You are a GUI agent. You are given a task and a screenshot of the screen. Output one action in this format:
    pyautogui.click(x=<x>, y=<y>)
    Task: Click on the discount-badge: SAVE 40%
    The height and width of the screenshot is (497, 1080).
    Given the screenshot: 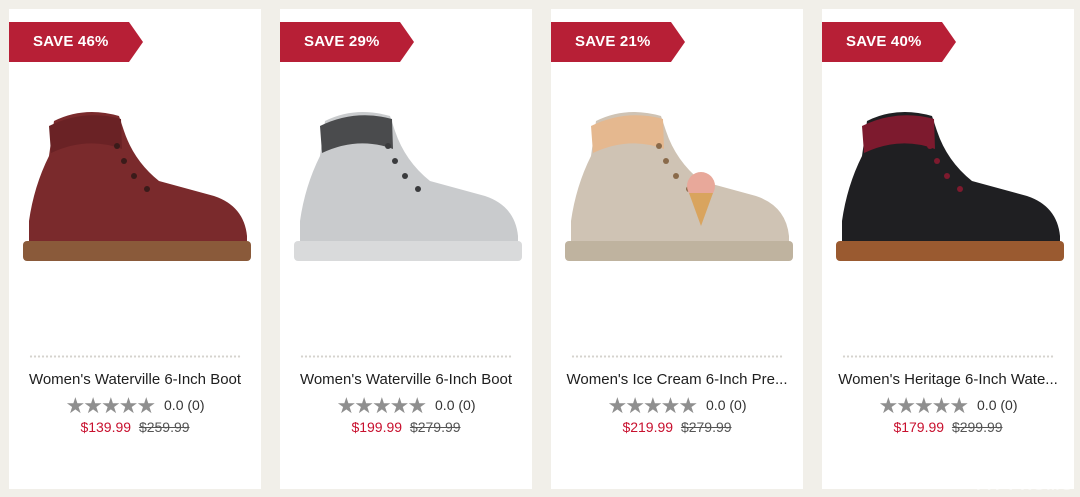 What is the action you would take?
    pyautogui.click(x=889, y=42)
    